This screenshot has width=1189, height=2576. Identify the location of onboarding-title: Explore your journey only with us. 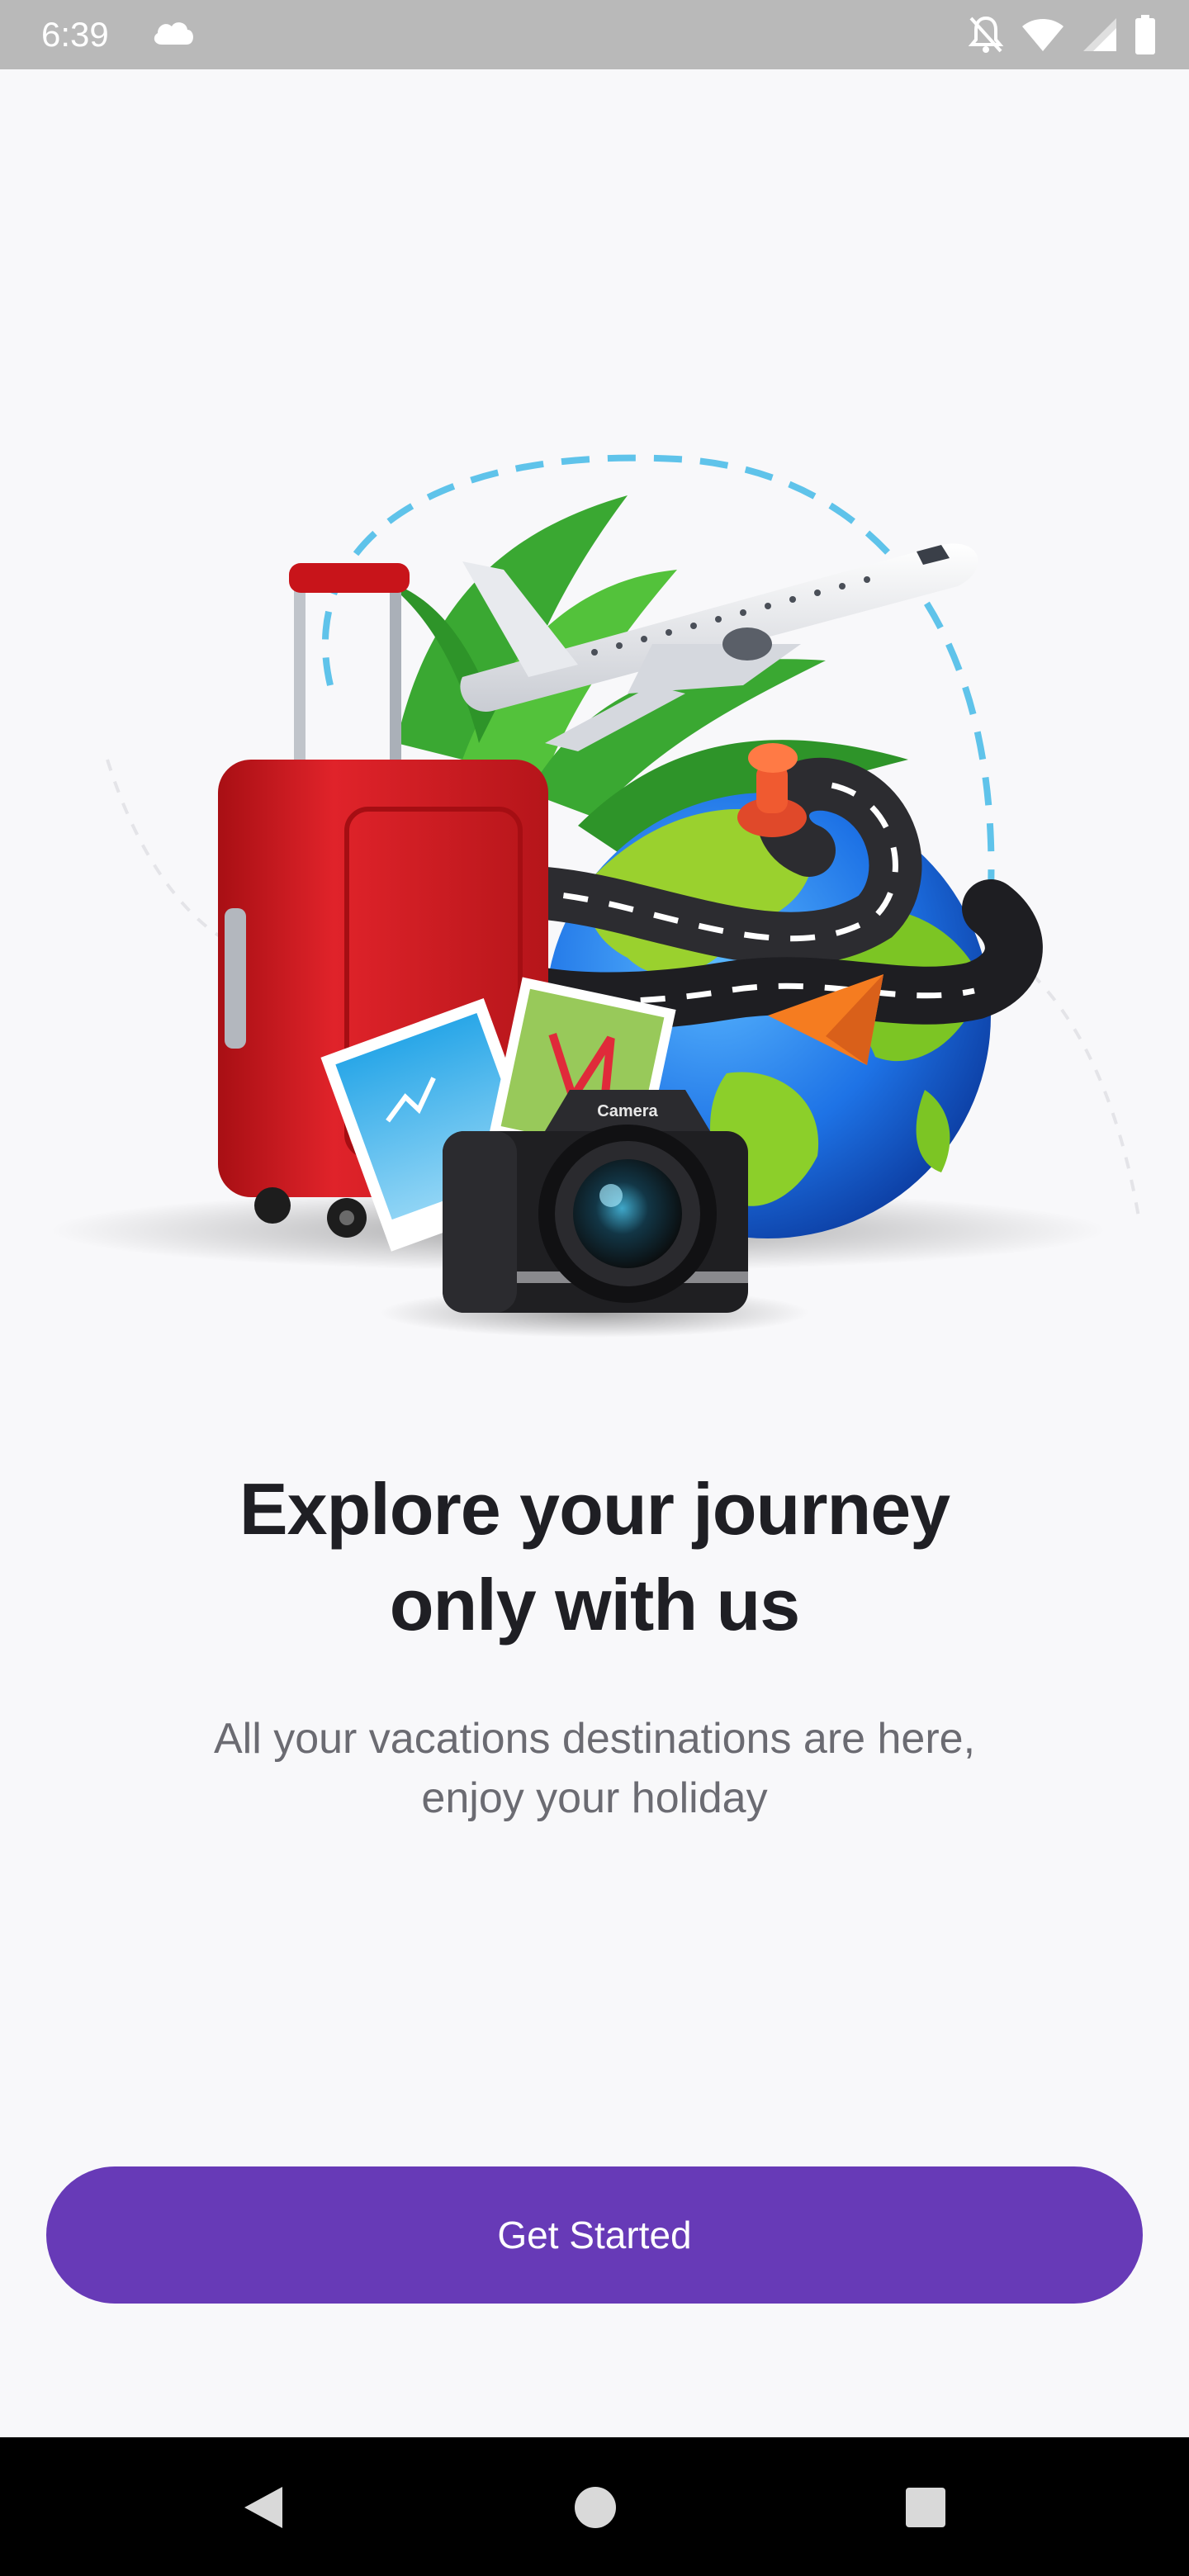
(594, 1557).